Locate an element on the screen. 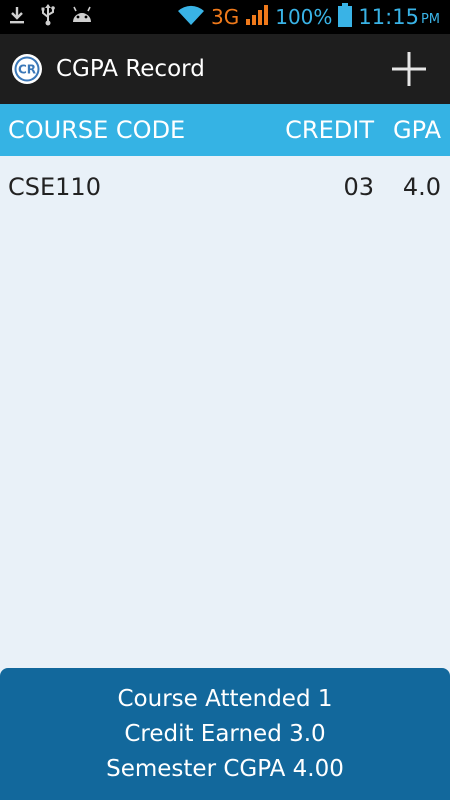 The image size is (450, 800). status-bar-system: 3G 100% 11:15 PM is located at coordinates (308, 17).